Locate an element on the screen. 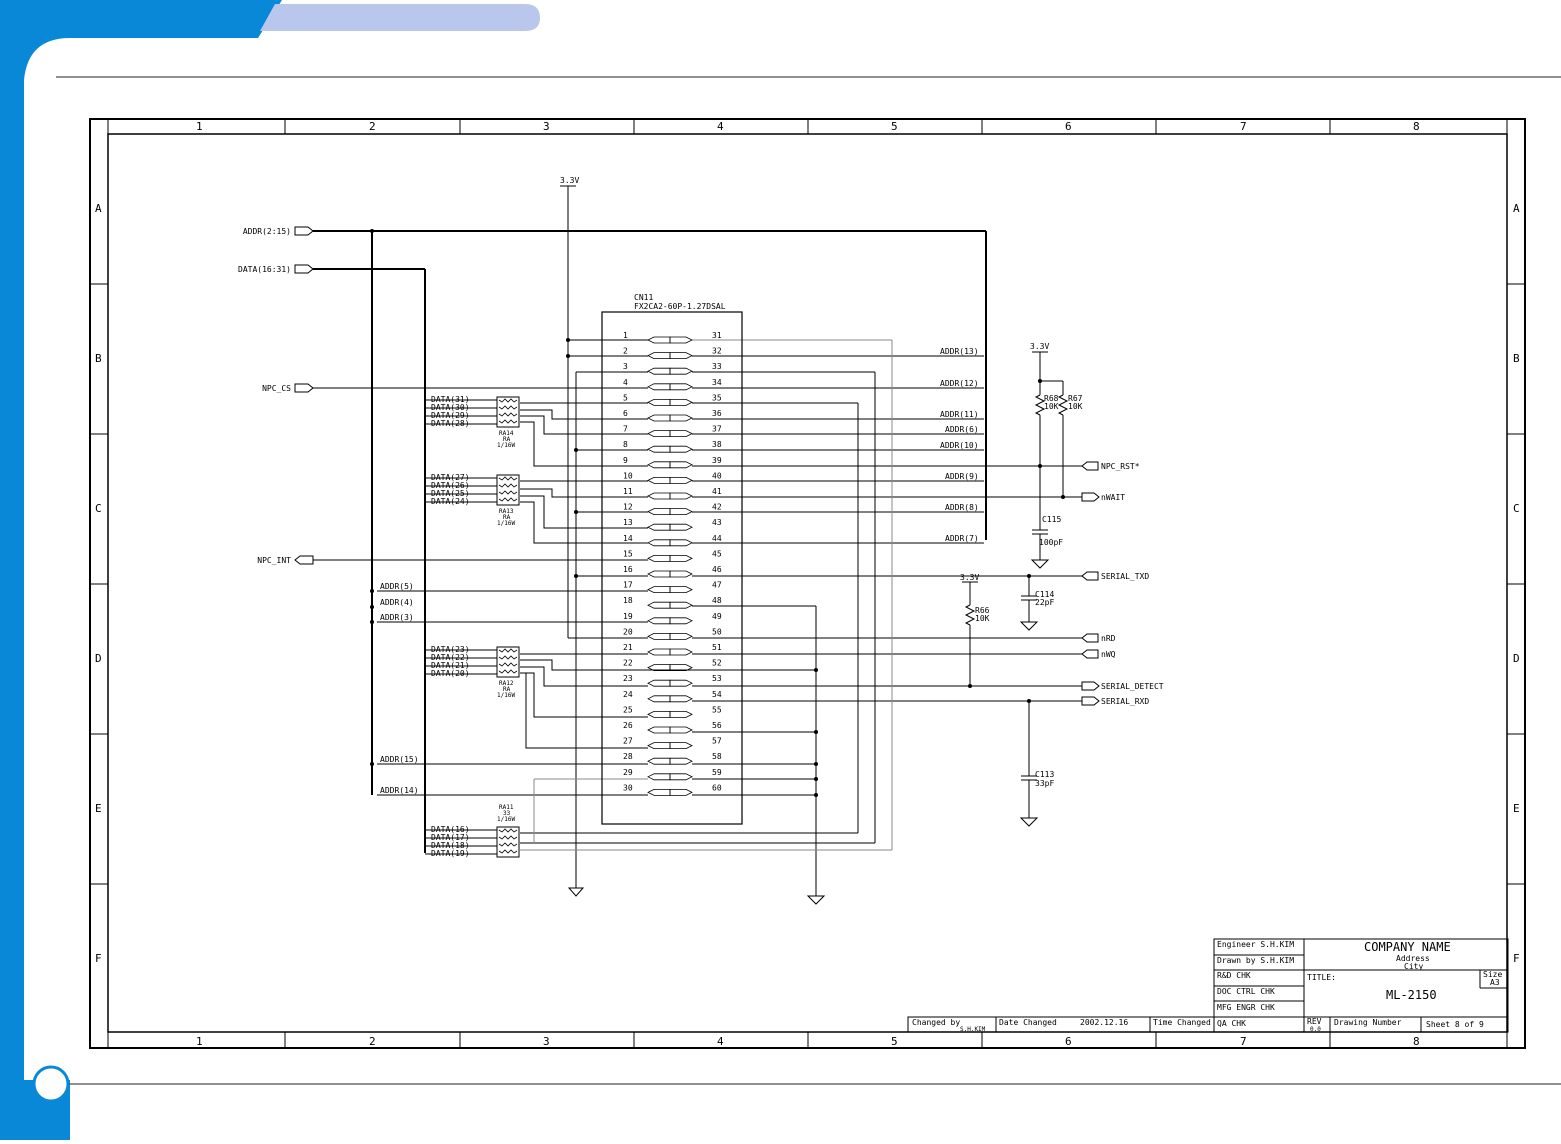 Image resolution: width=1561 pixels, height=1144 pixels. tb-engineer: Engineer S.H.KIM is located at coordinates (1255, 944).